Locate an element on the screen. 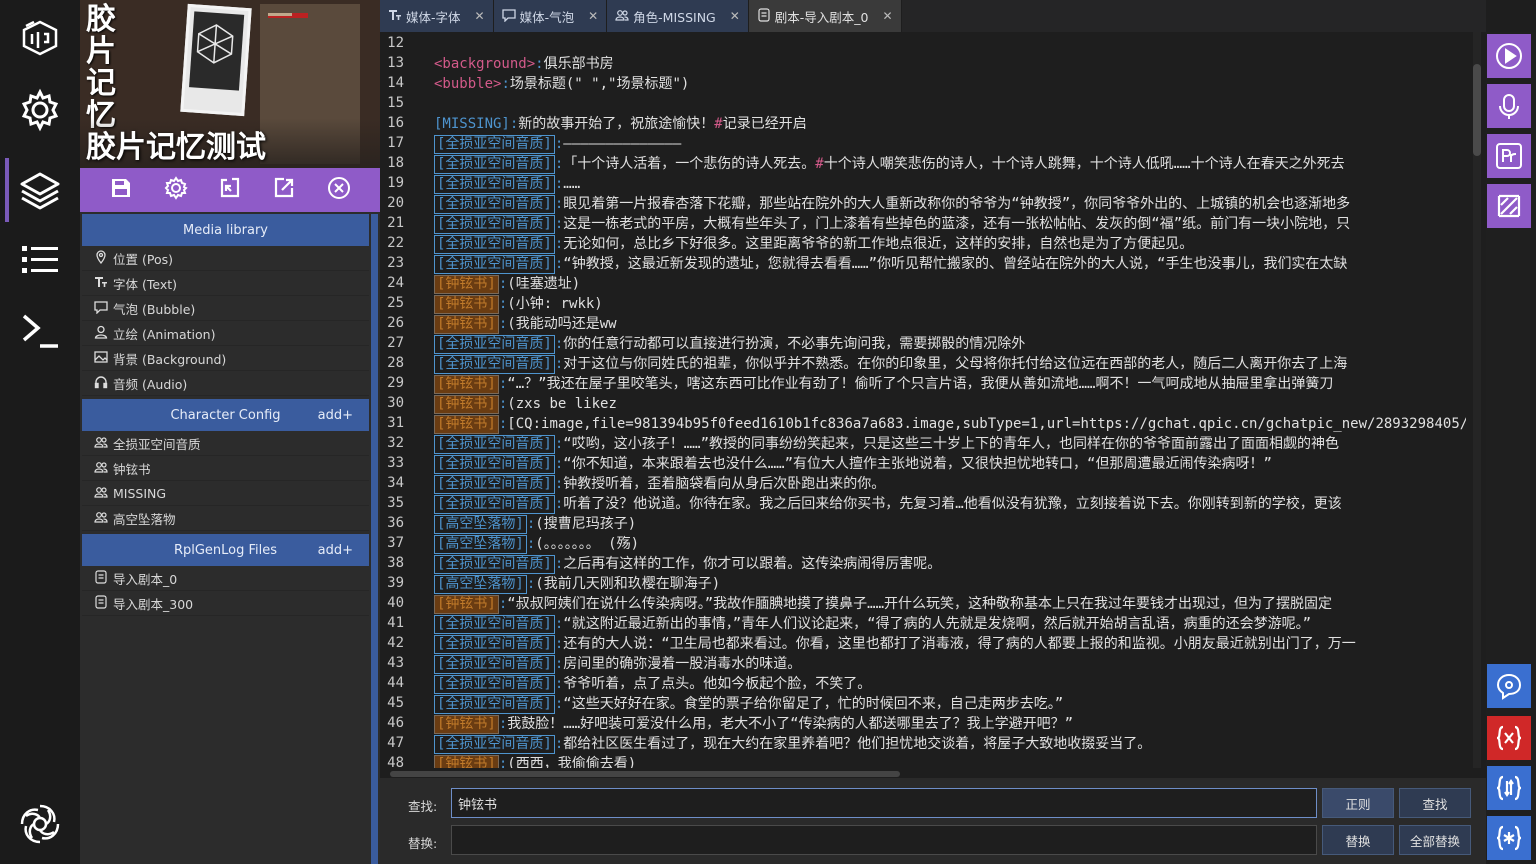 The width and height of the screenshot is (1536, 864). add-file-button: add+ is located at coordinates (335, 550).